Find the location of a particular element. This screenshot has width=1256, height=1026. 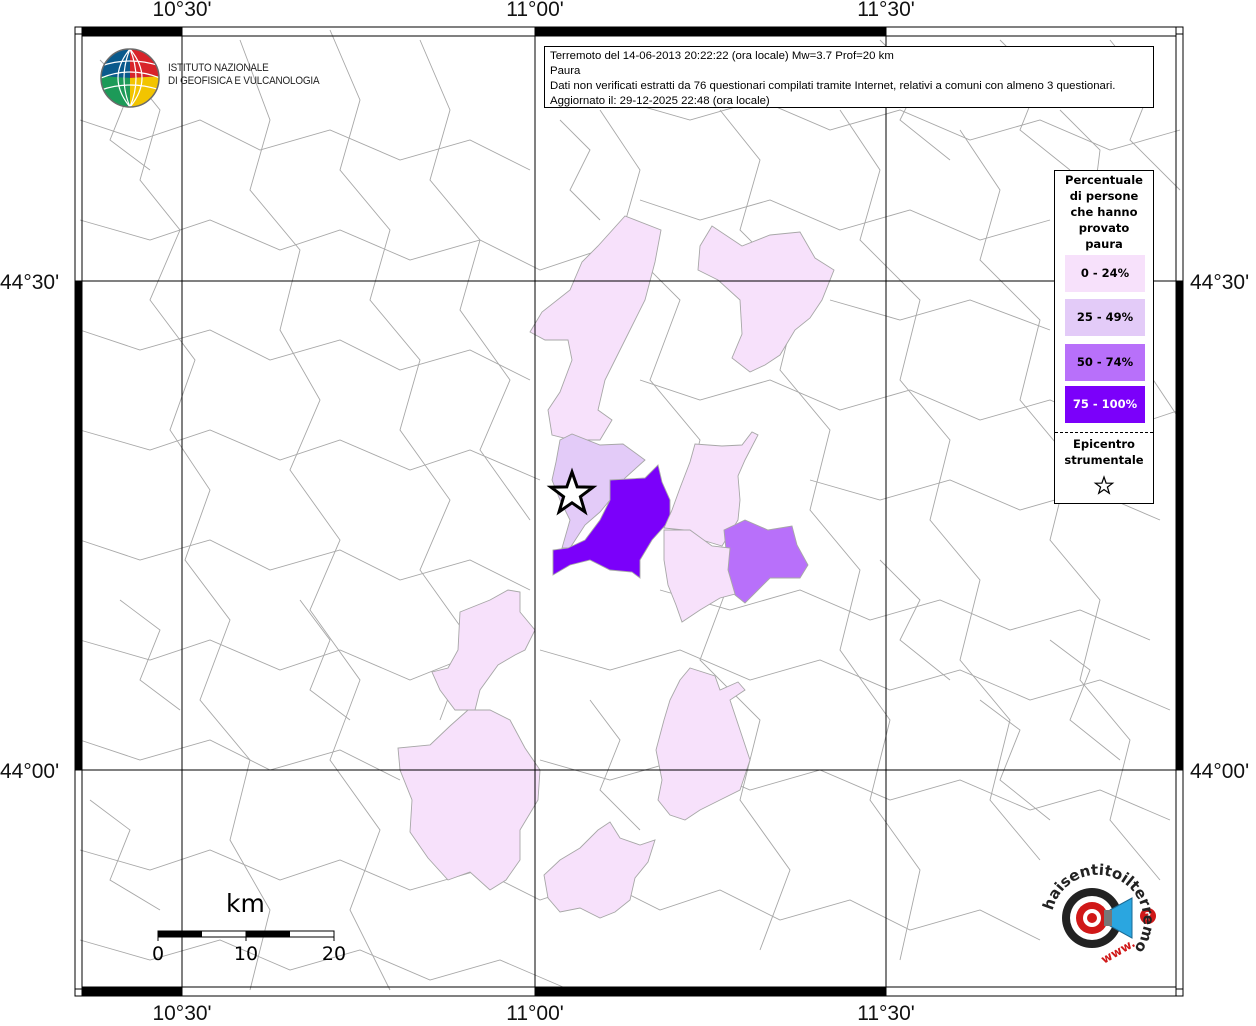

lon-label-bottom-3: 11°30' is located at coordinates (886, 1013).